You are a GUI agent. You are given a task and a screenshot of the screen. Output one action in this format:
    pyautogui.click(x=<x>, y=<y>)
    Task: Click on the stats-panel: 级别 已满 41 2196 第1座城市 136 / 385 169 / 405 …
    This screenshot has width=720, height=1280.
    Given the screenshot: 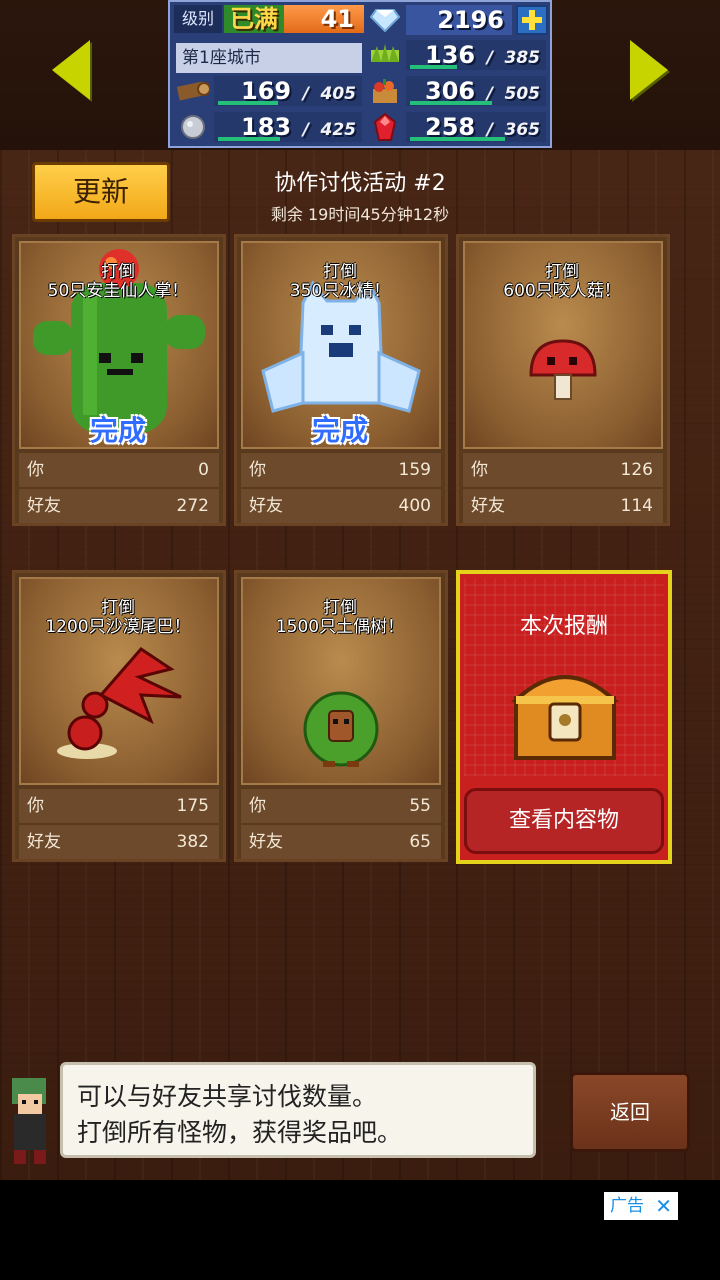 What is the action you would take?
    pyautogui.click(x=360, y=74)
    